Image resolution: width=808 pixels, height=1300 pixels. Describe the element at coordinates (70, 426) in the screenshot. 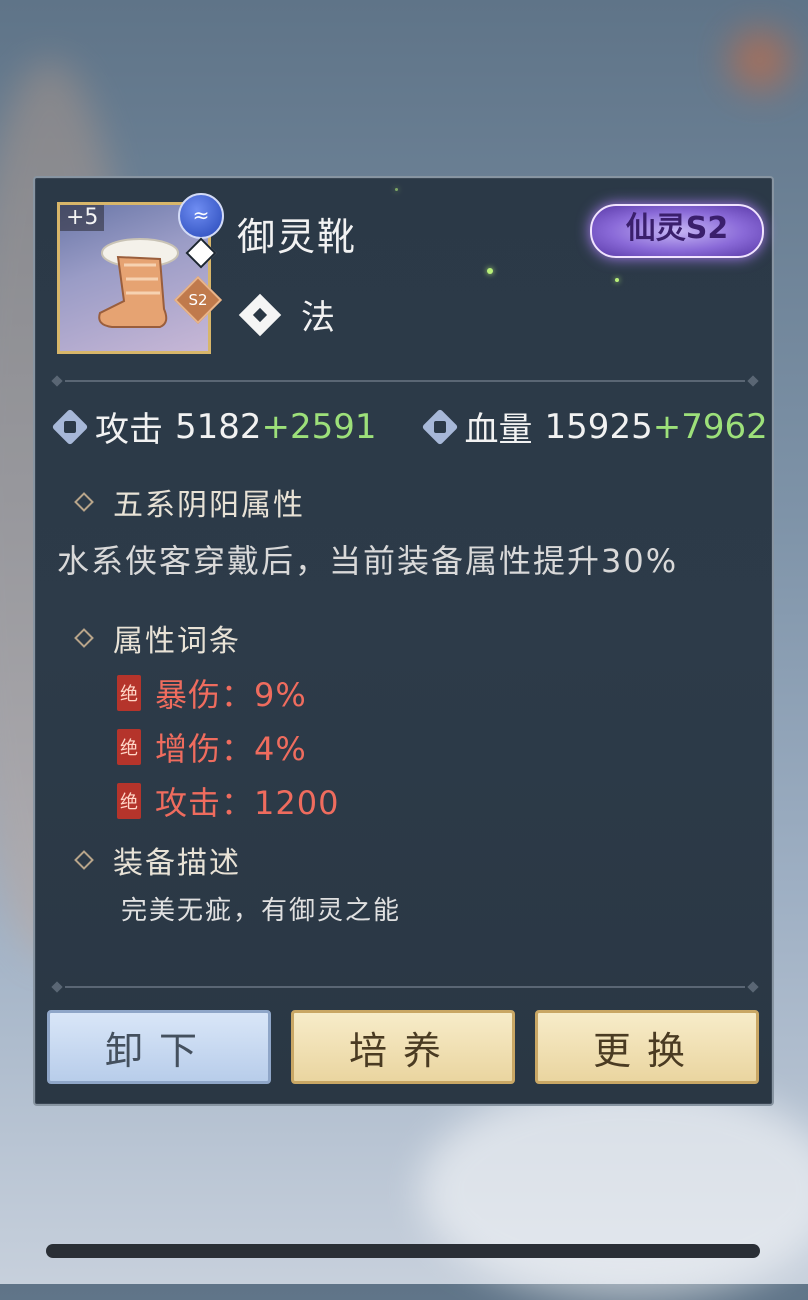

I see `attack-icon` at that location.